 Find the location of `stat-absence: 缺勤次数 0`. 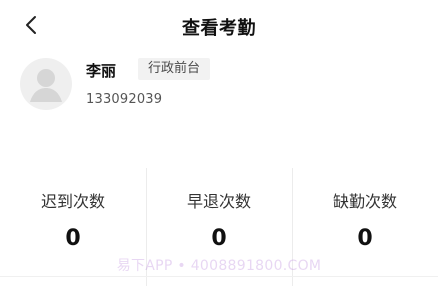

stat-absence: 缺勤次数 0 is located at coordinates (365, 227).